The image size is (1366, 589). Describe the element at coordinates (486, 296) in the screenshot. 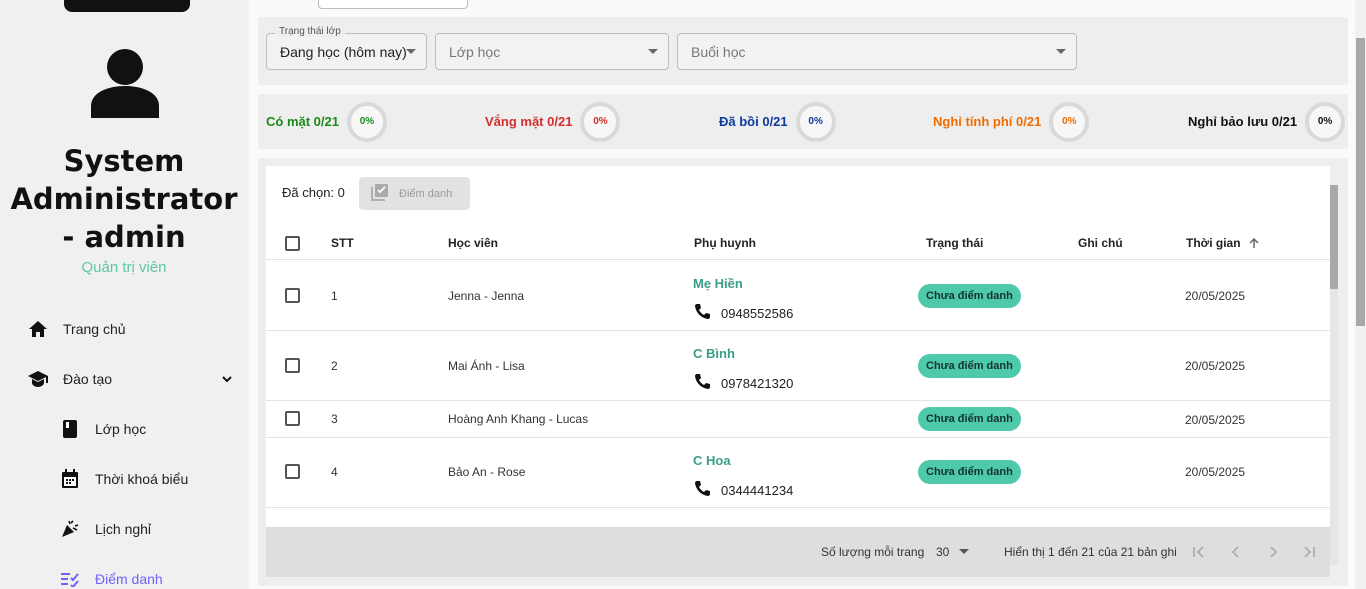

I see `row-student: Jenna - Jenna` at that location.